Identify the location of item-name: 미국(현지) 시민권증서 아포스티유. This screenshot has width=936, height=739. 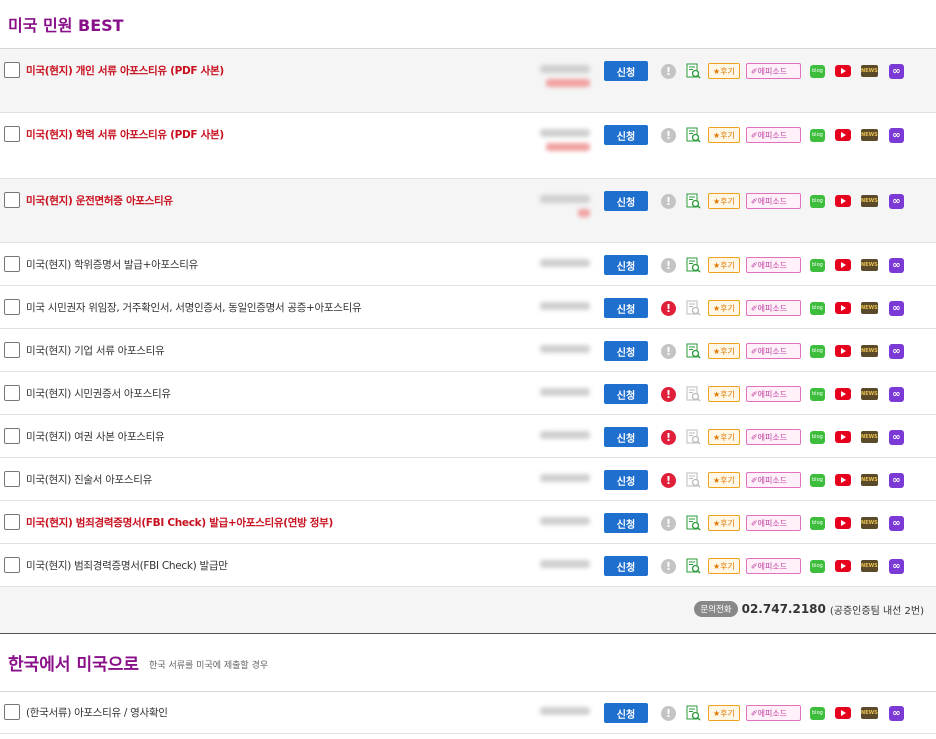
(98, 393).